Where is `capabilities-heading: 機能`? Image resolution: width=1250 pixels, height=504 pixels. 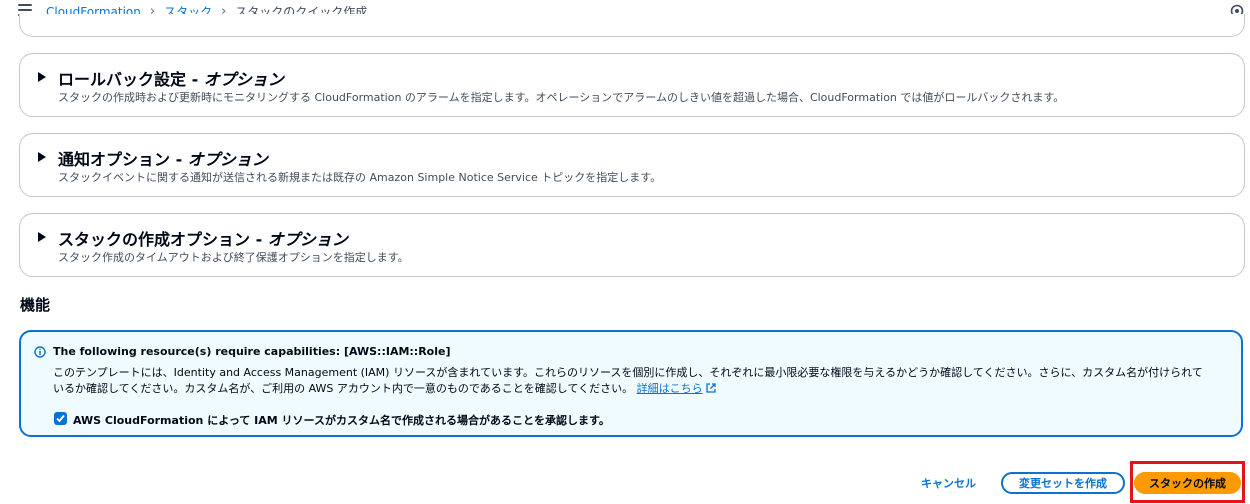 capabilities-heading: 機能 is located at coordinates (35, 305).